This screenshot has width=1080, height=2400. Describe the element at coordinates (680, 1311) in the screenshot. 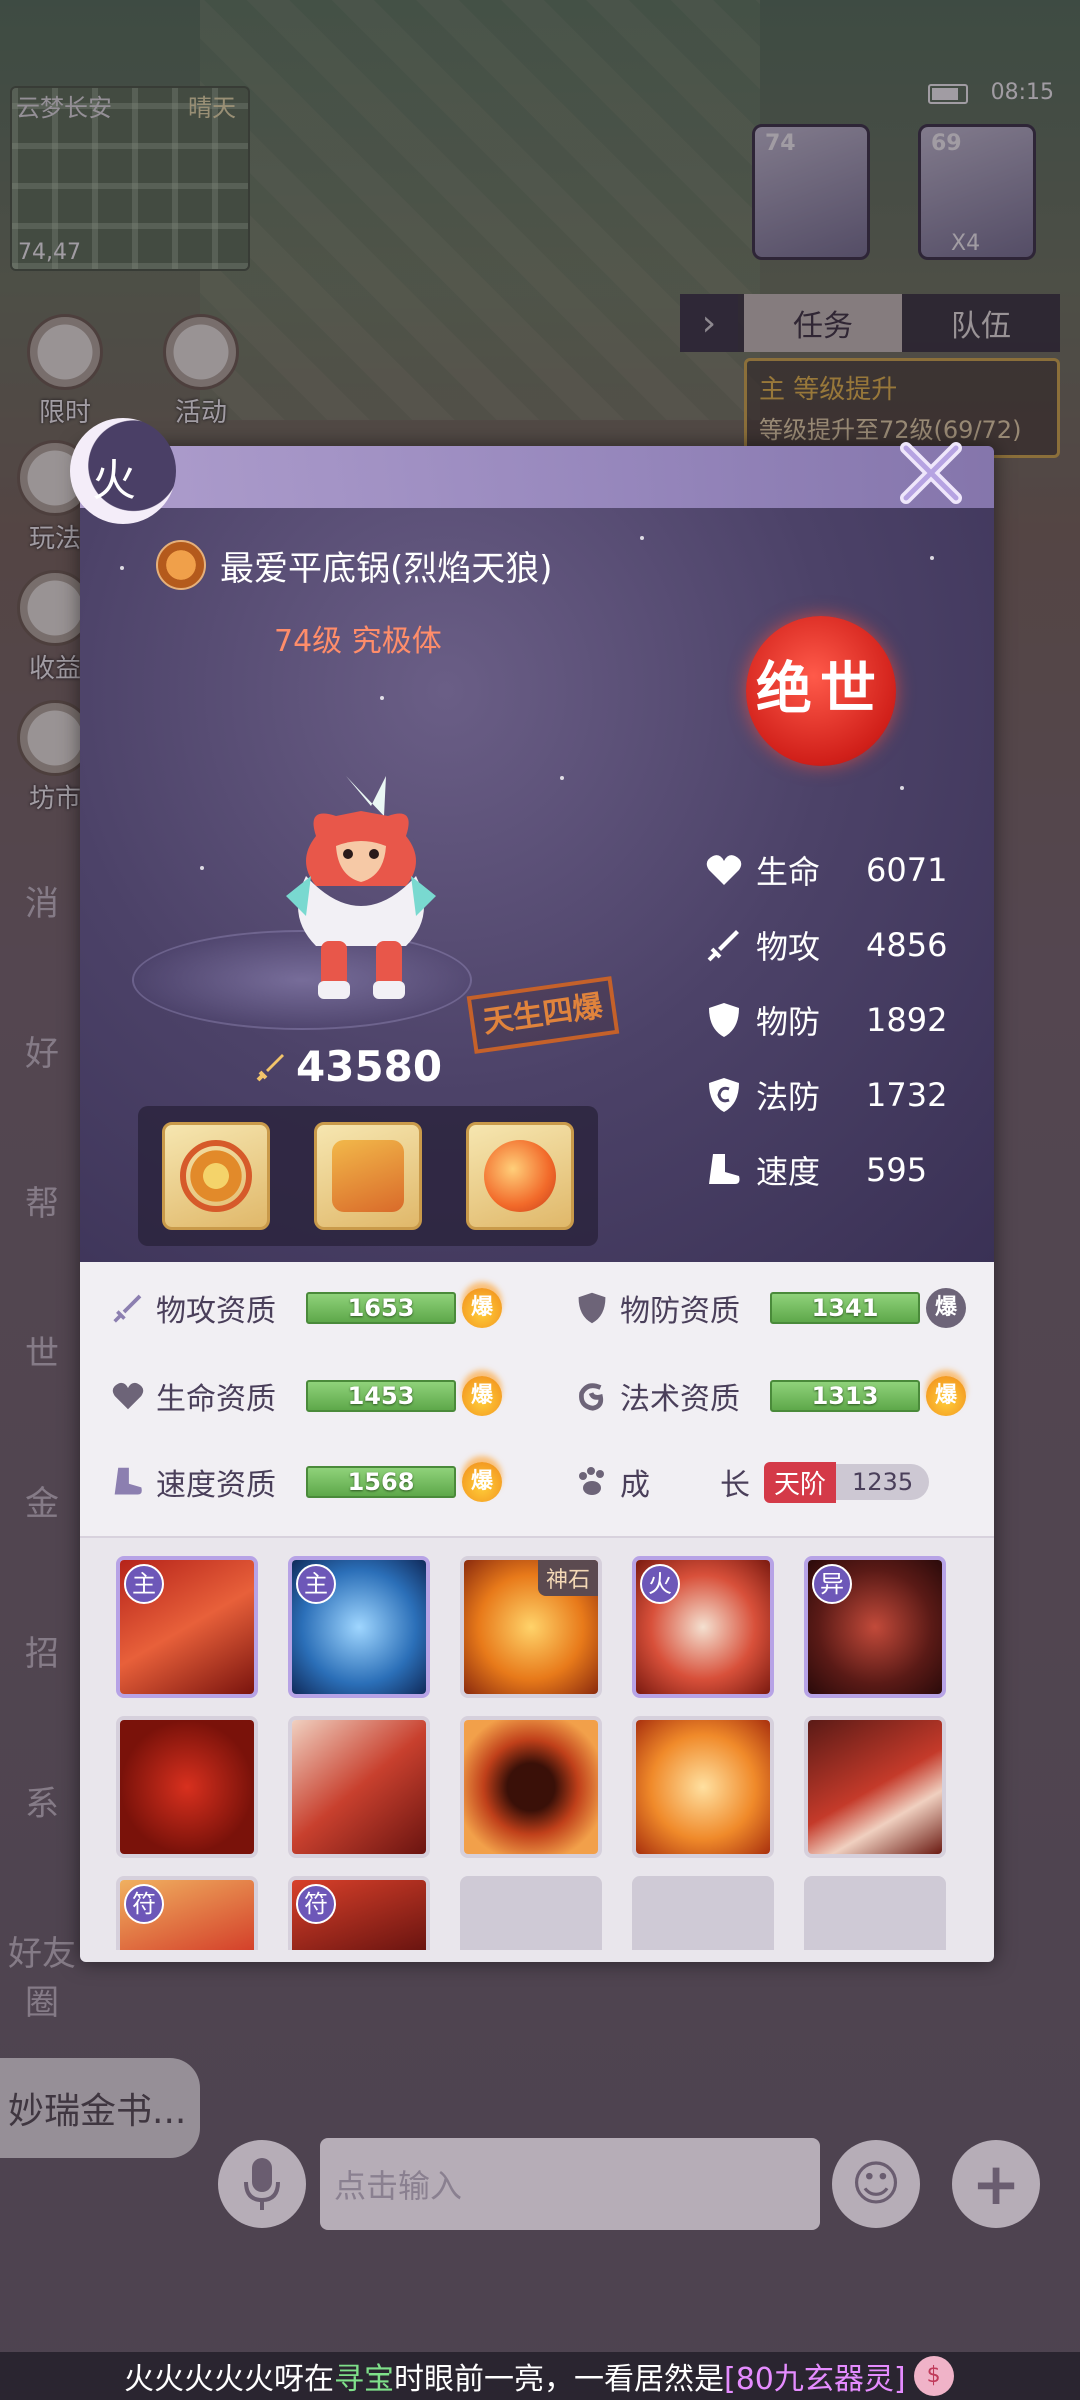

I see `aptitude-label: 物防资质` at that location.